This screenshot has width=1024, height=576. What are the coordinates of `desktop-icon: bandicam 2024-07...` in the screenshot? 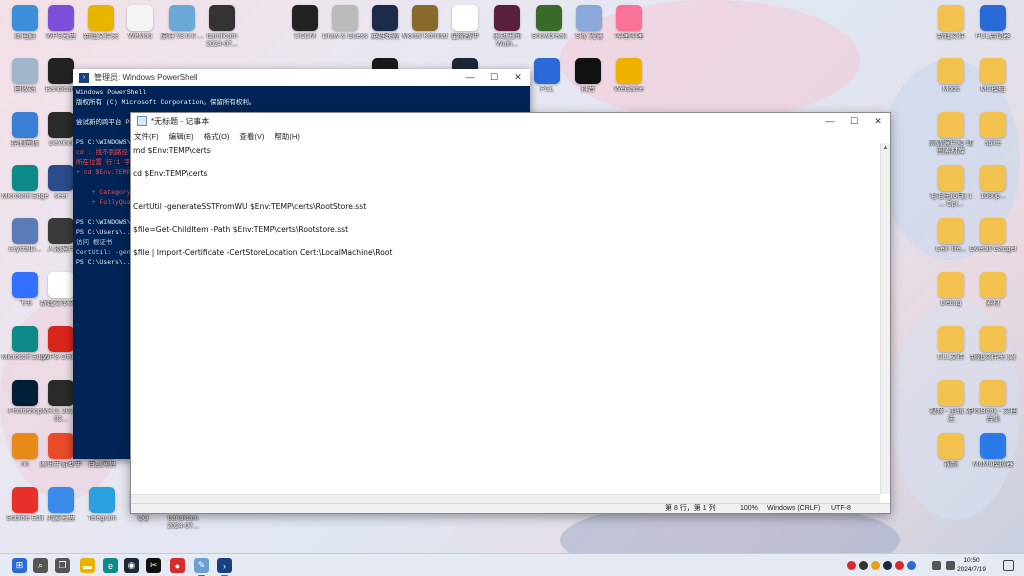 It's located at (222, 27).